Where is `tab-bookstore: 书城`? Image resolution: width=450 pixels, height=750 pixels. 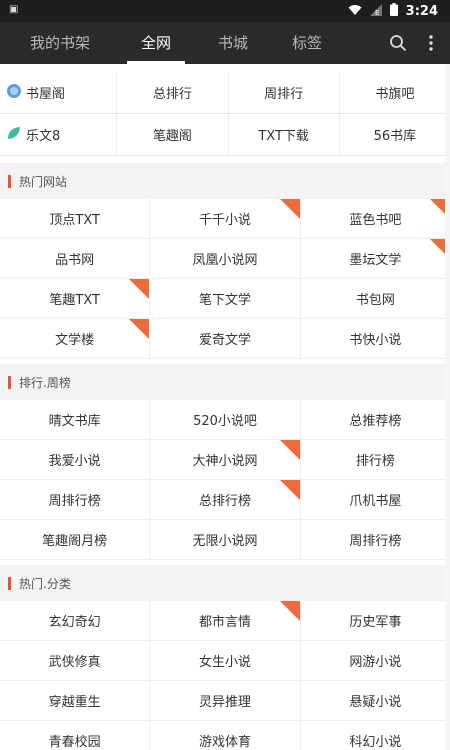 tab-bookstore: 书城 is located at coordinates (233, 43).